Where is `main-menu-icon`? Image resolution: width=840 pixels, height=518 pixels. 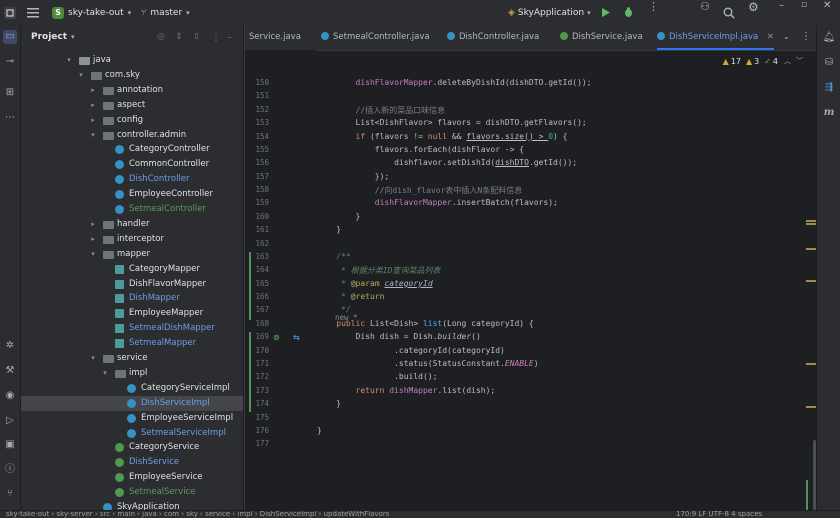 main-menu-icon is located at coordinates (33, 12).